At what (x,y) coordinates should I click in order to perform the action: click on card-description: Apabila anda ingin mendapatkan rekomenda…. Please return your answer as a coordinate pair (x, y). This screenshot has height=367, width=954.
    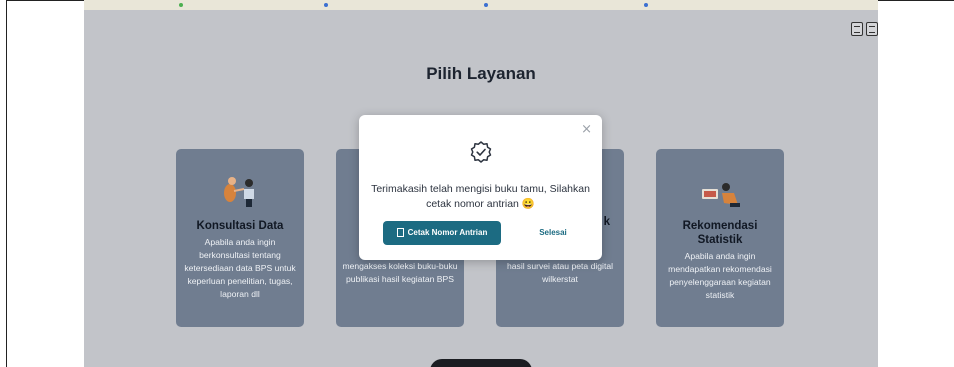
    Looking at the image, I should click on (720, 275).